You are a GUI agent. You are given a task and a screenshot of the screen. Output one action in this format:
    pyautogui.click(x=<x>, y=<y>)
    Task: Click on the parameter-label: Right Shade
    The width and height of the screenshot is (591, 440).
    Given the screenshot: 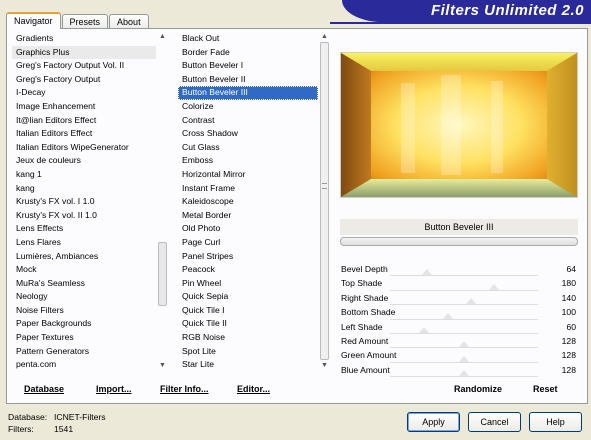 What is the action you would take?
    pyautogui.click(x=365, y=297)
    